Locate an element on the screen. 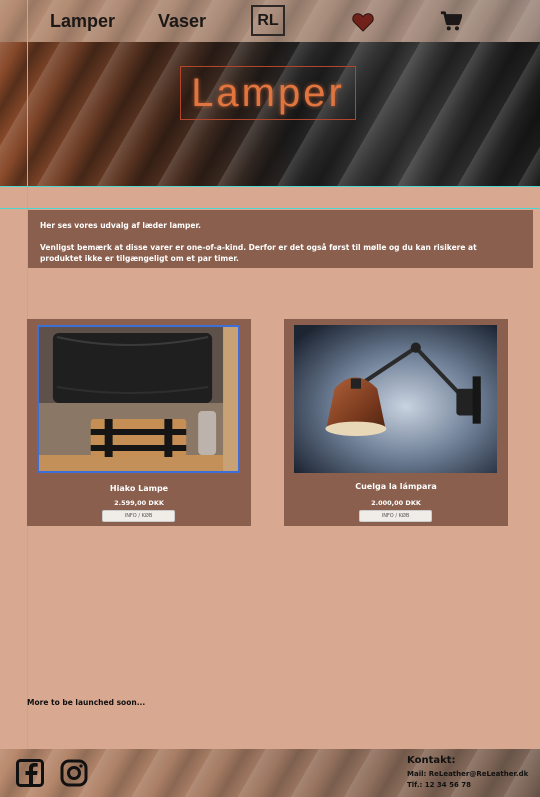 The height and width of the screenshot is (797, 540). contact-heading: Kontakt: is located at coordinates (431, 760).